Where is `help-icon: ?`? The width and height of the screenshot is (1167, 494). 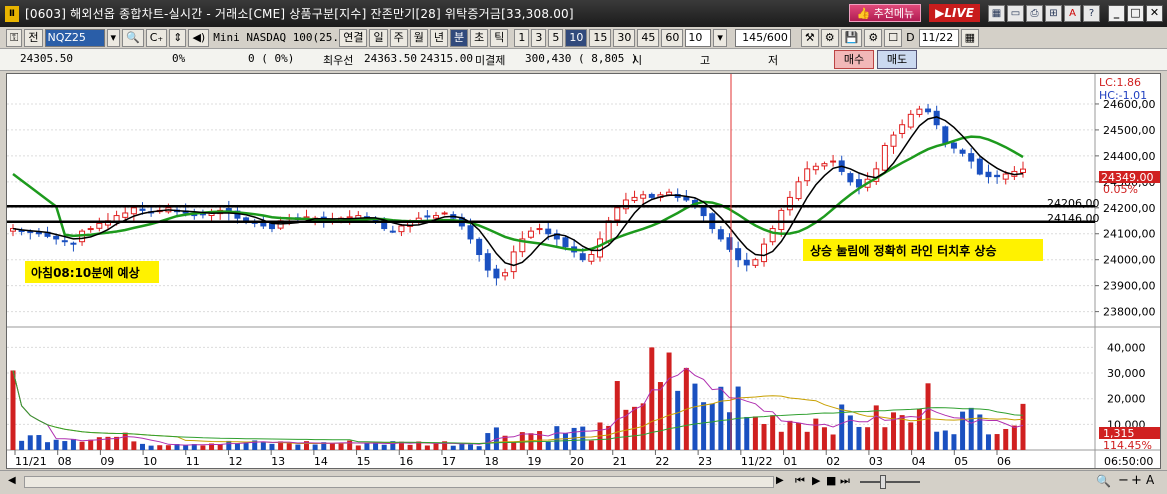
help-icon: ? is located at coordinates (1091, 13).